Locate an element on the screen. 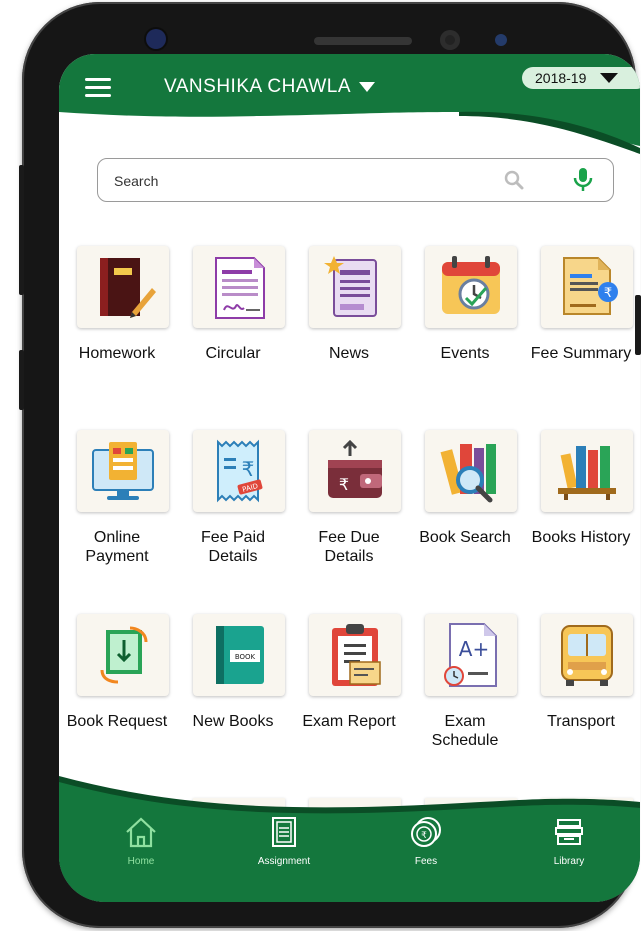 This screenshot has width=641, height=931. hamburger-menu-icon is located at coordinates (98, 88).